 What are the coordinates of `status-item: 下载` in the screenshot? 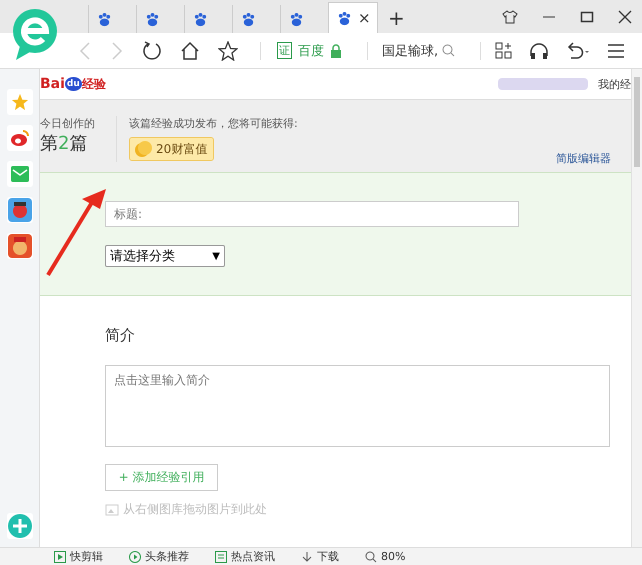 It's located at (328, 556).